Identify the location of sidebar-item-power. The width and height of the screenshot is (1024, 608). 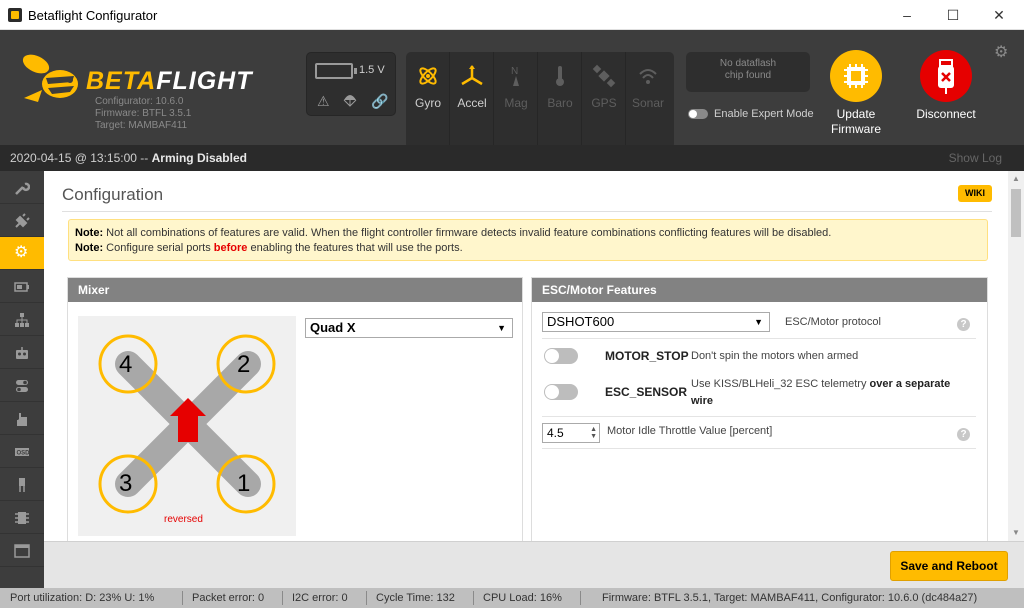
(22, 286).